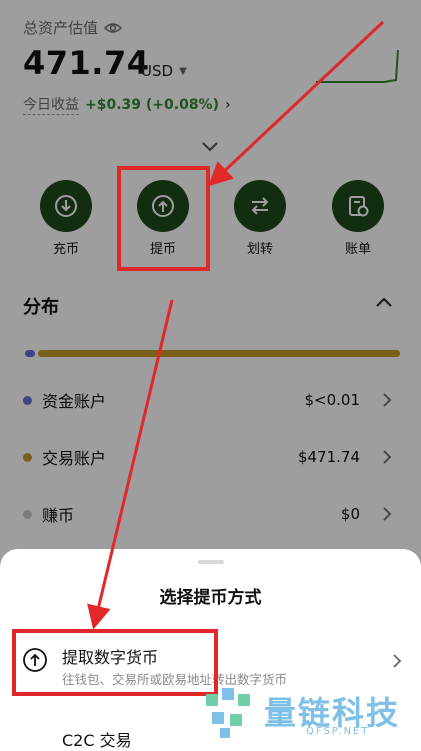 The height and width of the screenshot is (751, 421). I want to click on watermark-url: QFSP.NET, so click(338, 731).